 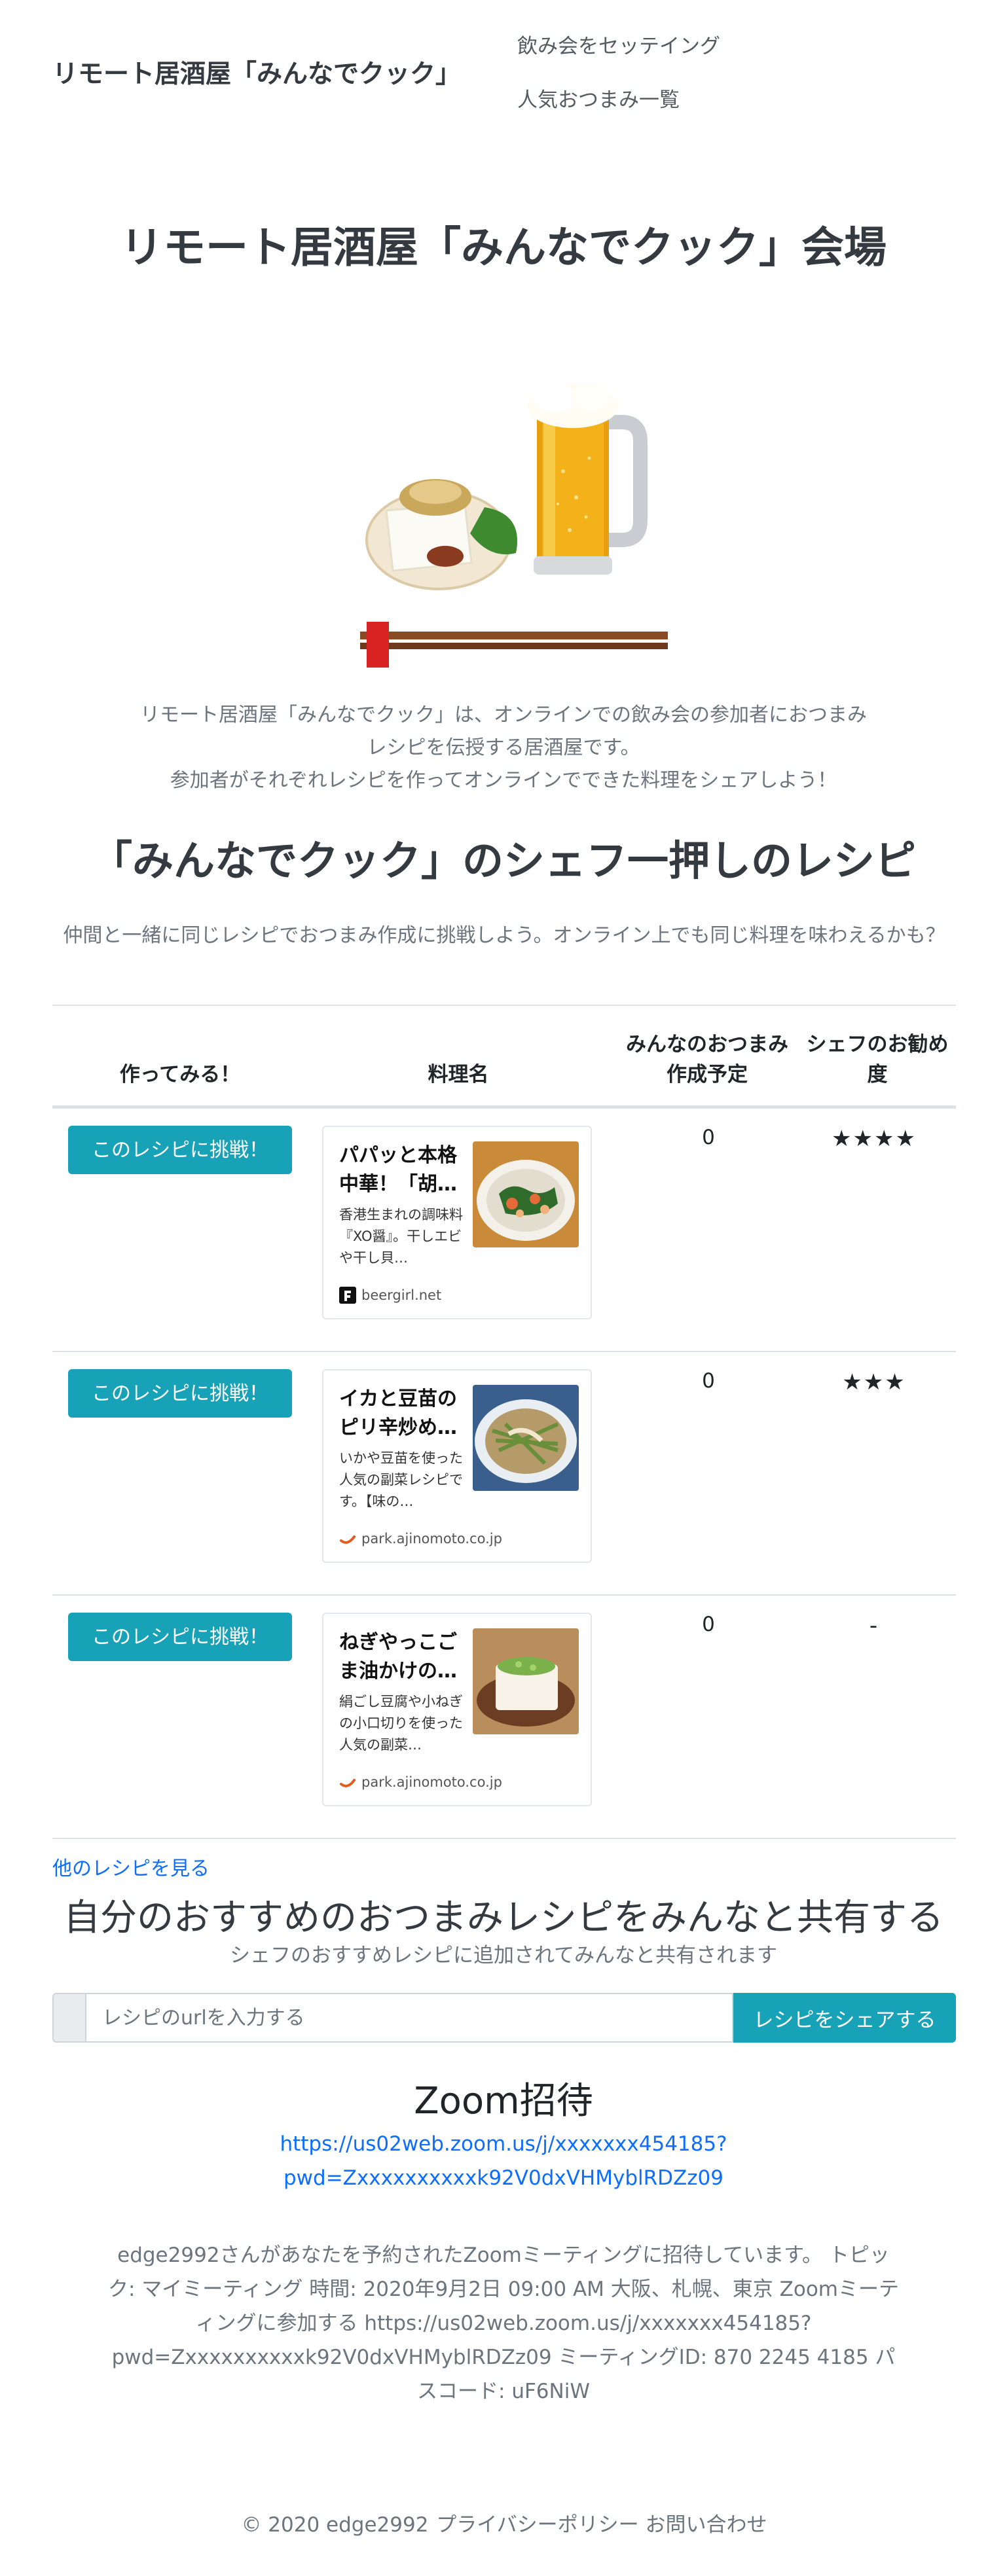 What do you see at coordinates (707, 2525) in the screenshot?
I see `contact-link: お問い合わせ` at bounding box center [707, 2525].